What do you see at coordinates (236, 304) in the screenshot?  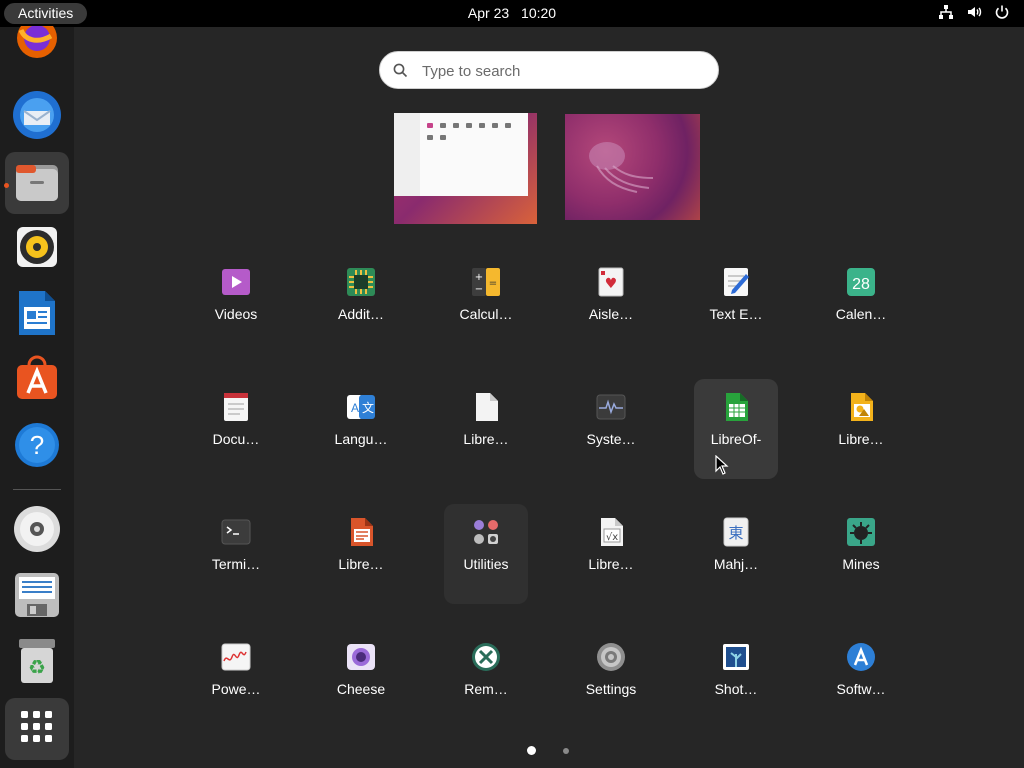 I see `app-tile-videos: Videos` at bounding box center [236, 304].